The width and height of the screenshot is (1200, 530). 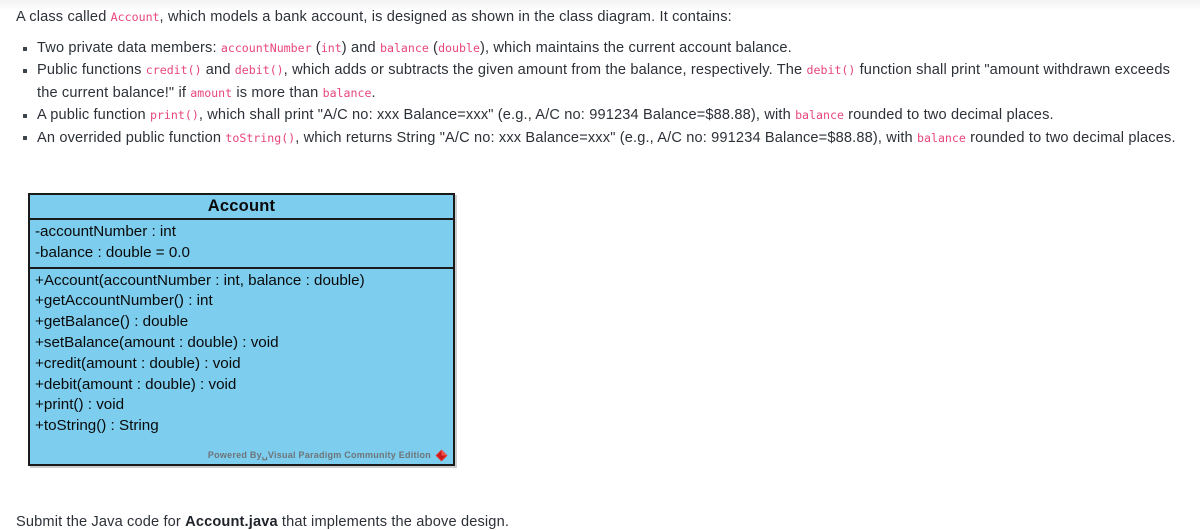 What do you see at coordinates (135, 17) in the screenshot?
I see `inline-code-account: Account` at bounding box center [135, 17].